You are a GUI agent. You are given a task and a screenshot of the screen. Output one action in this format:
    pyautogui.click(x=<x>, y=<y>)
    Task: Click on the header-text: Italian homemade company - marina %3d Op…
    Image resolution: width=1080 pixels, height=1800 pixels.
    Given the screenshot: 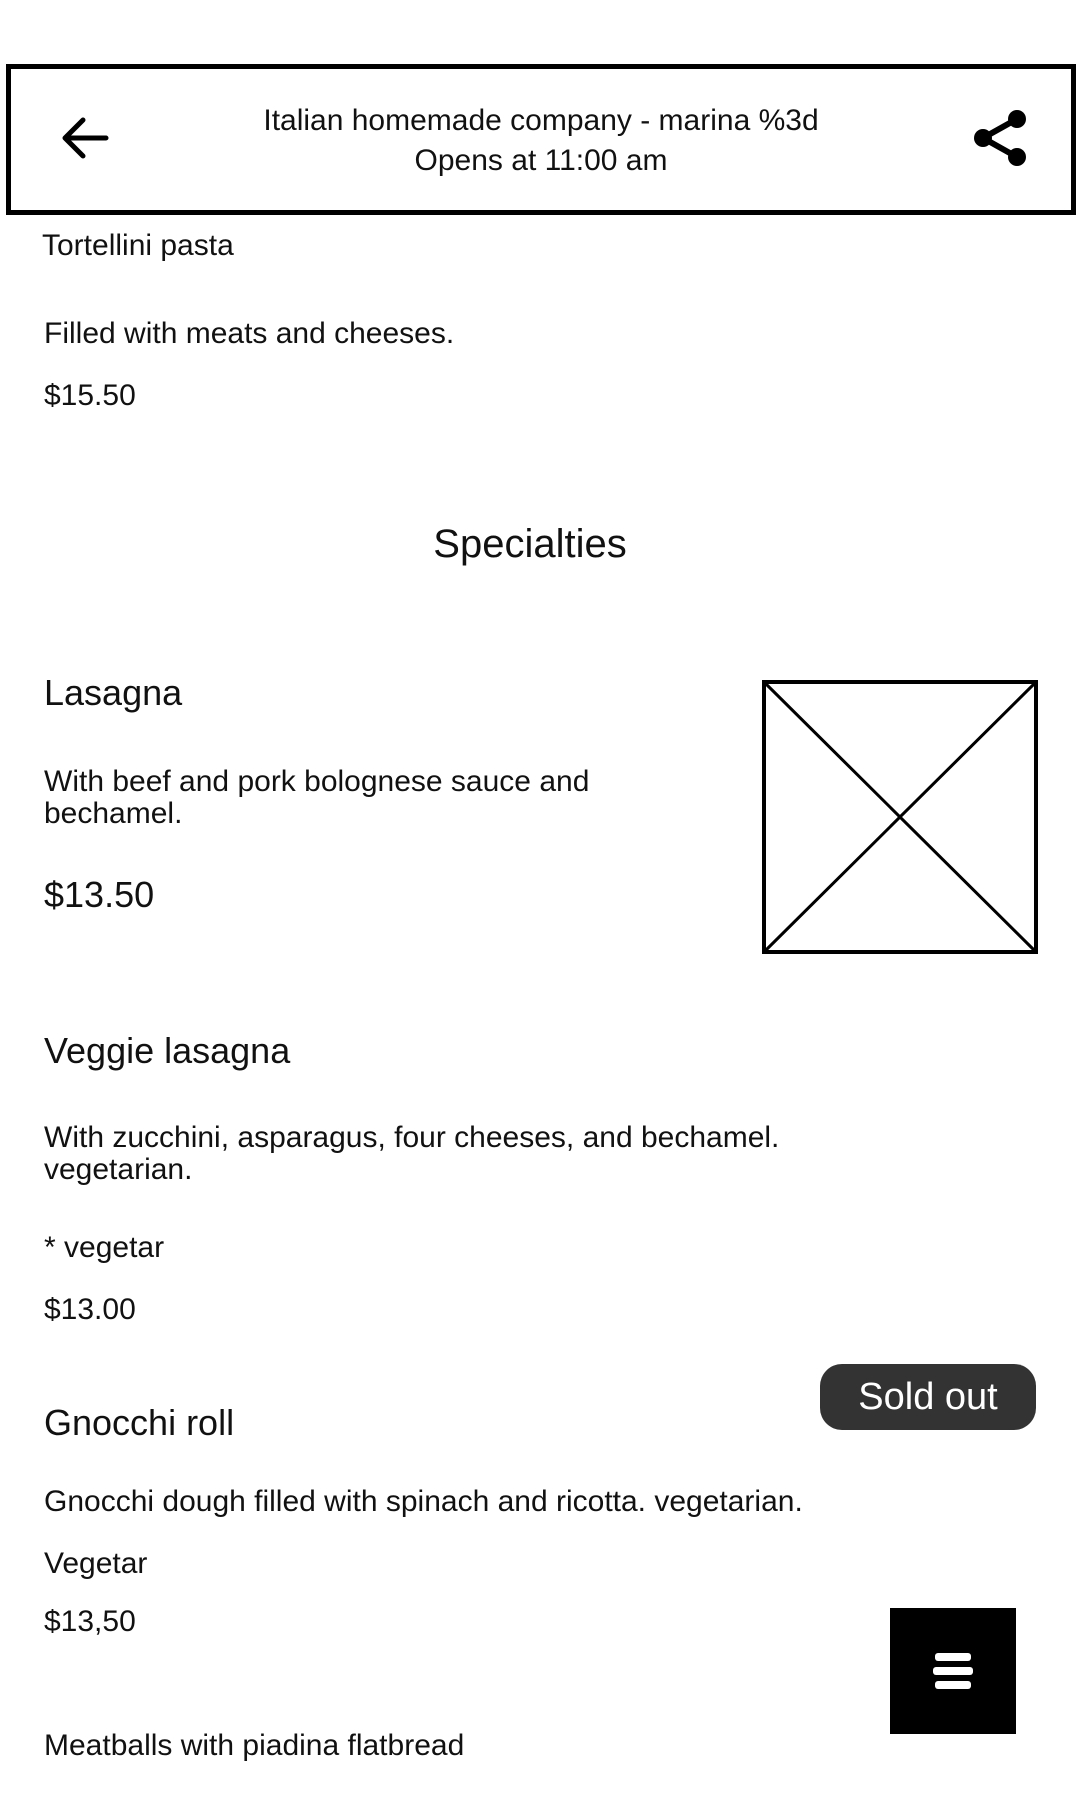 What is the action you would take?
    pyautogui.click(x=541, y=141)
    